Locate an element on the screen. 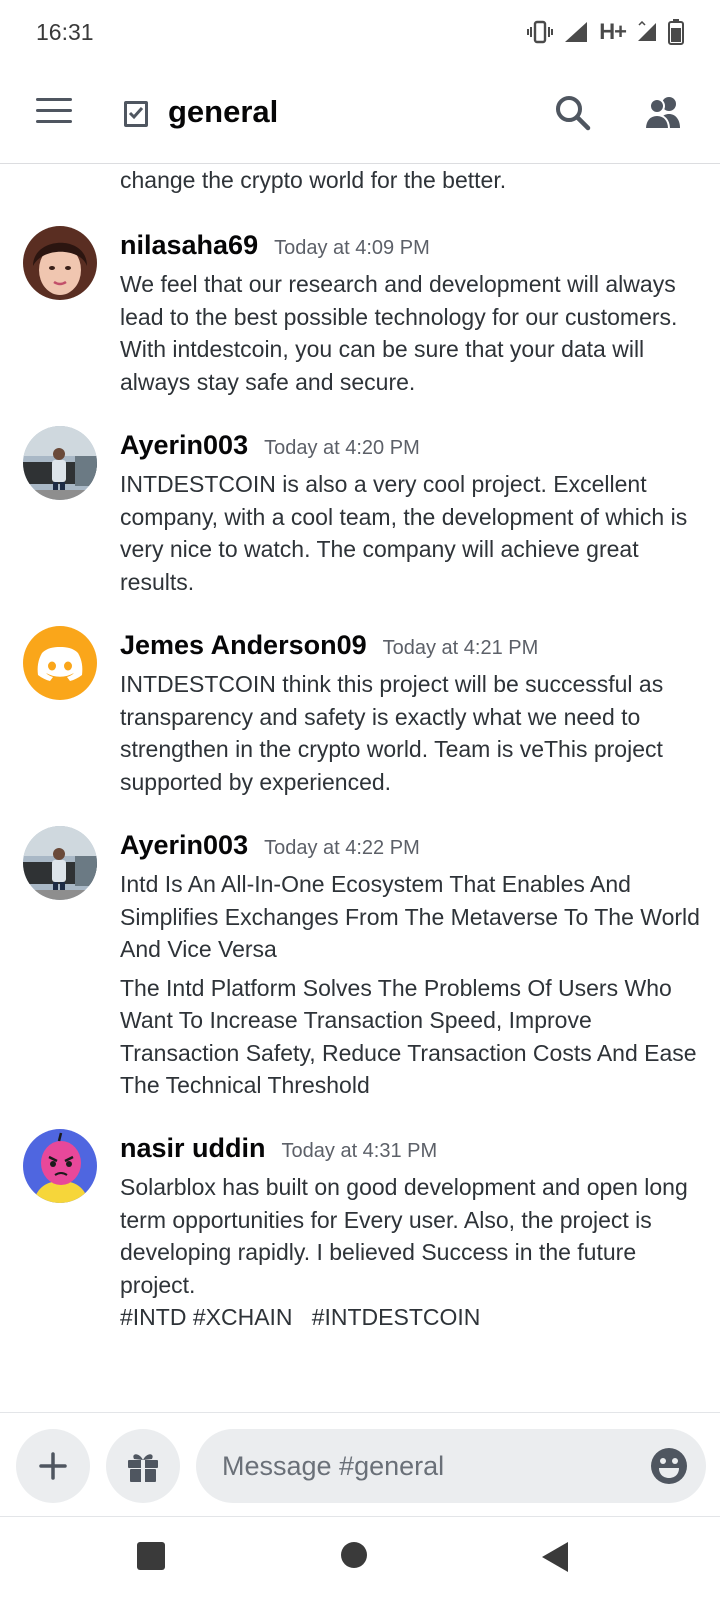  gift-button is located at coordinates (143, 1466).